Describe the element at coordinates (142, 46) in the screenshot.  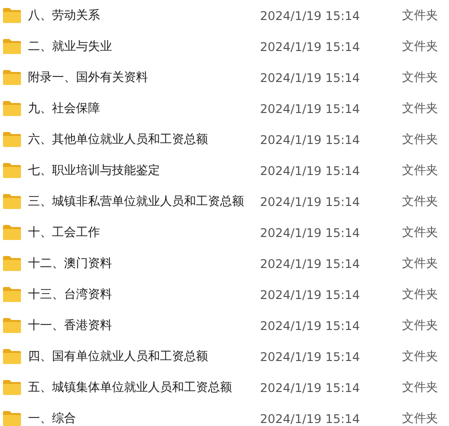
I see `folder-name: 二、就业与失业` at that location.